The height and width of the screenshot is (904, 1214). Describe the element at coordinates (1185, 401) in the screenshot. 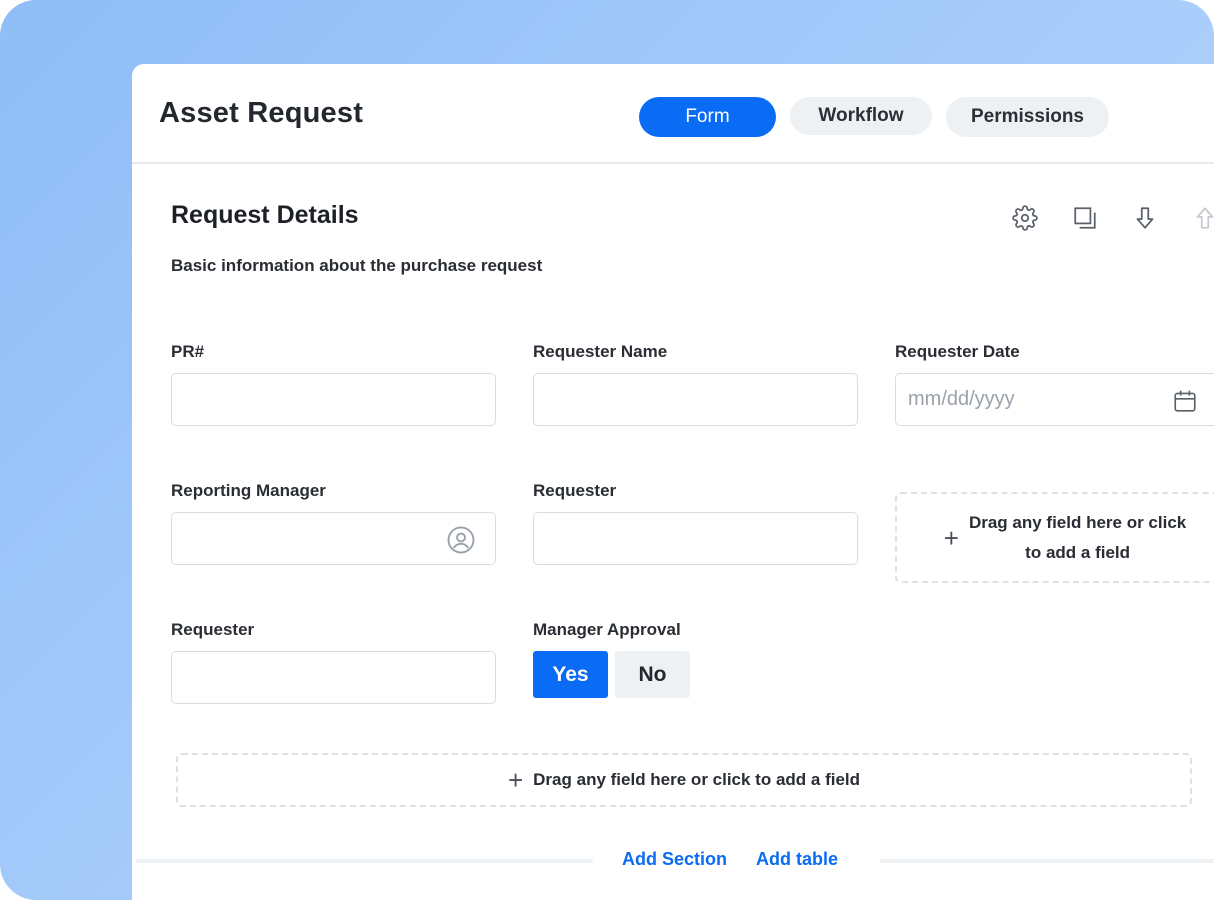

I see `calendar-icon` at that location.